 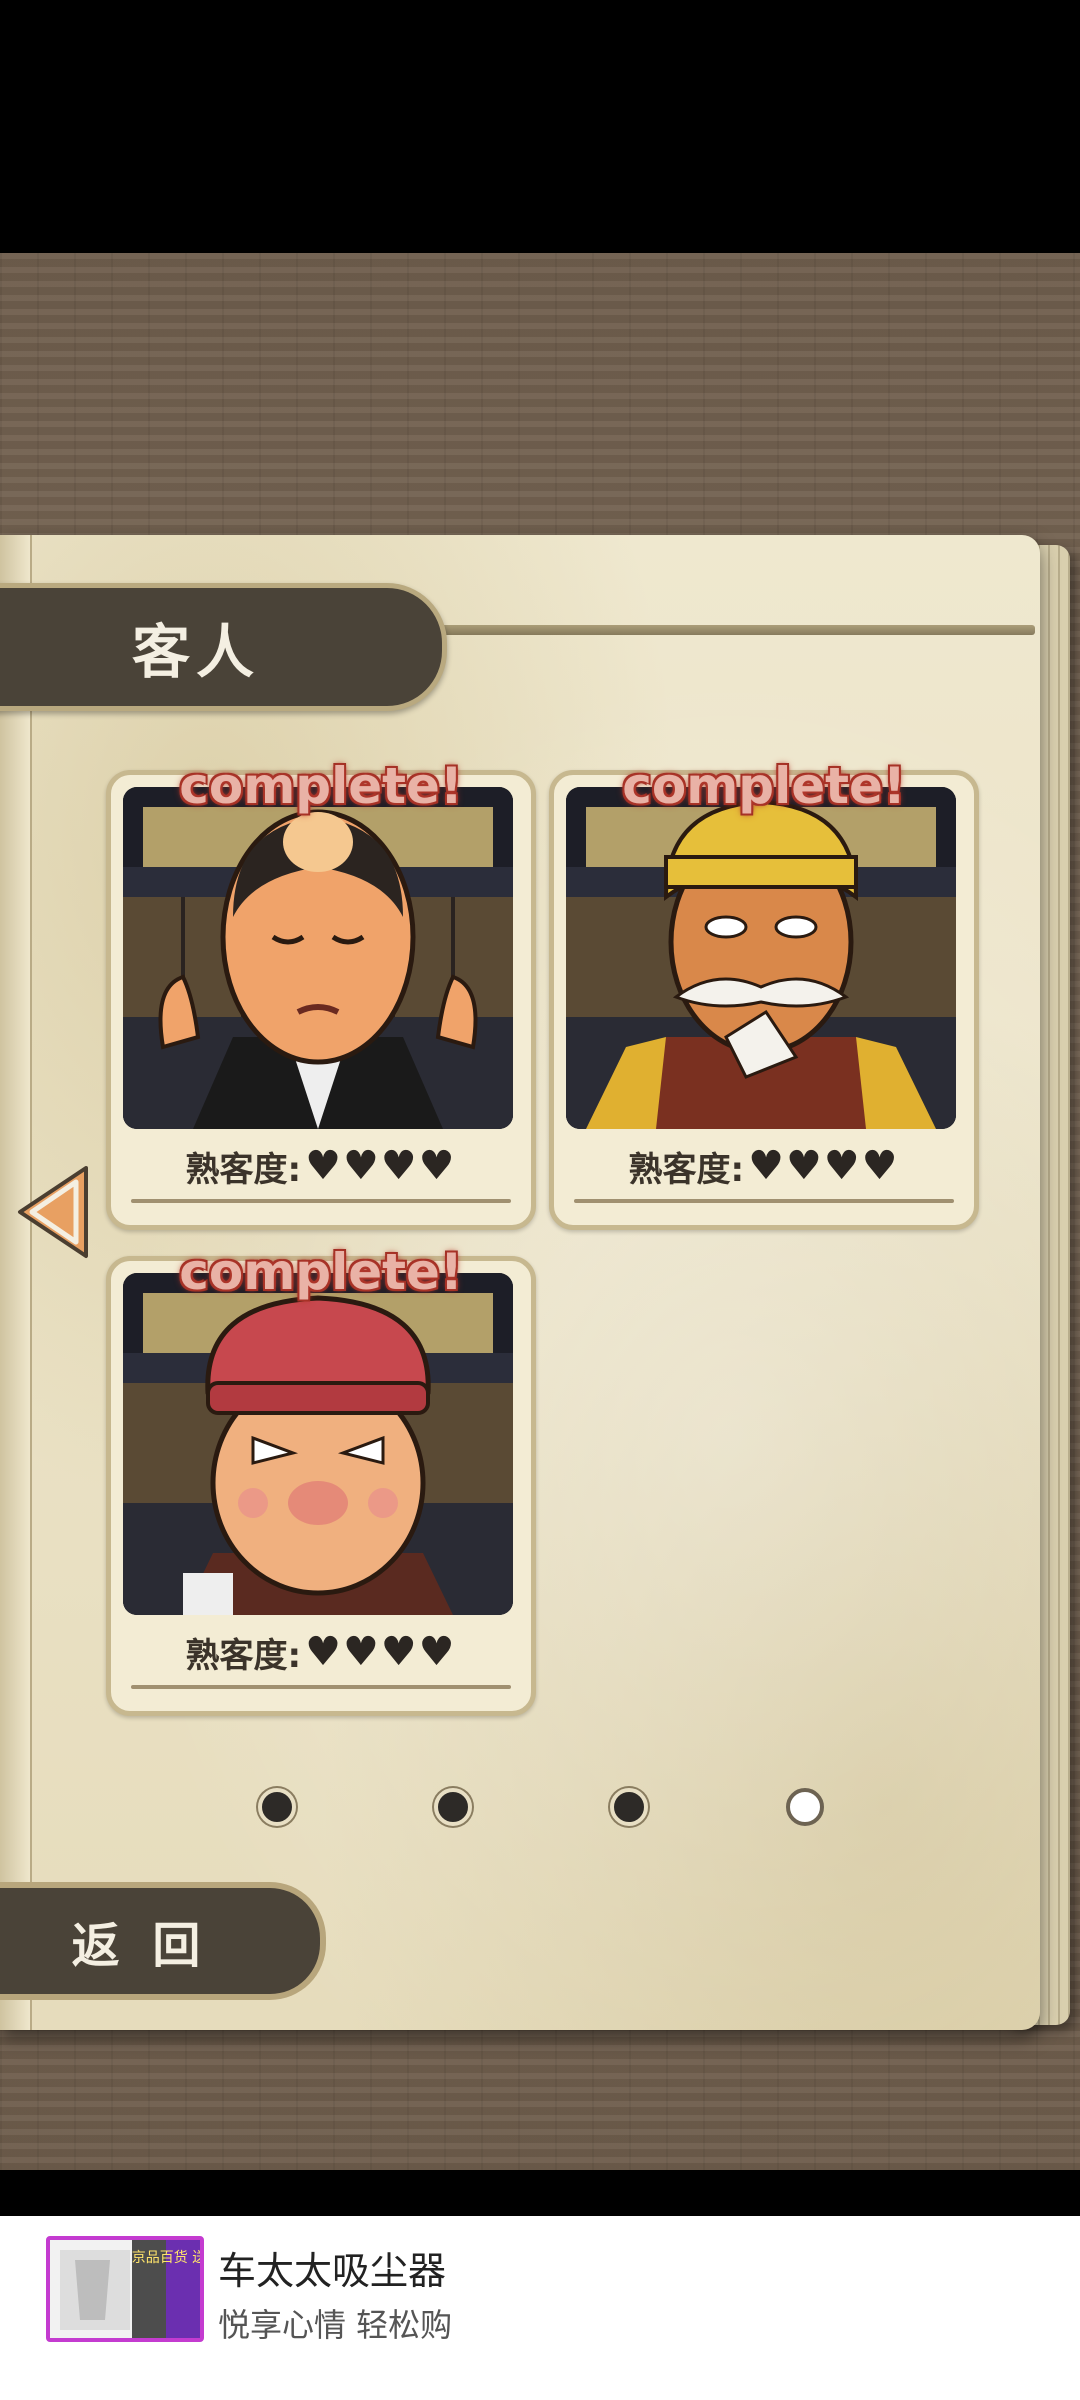 I want to click on page-rule, so click(x=737, y=630).